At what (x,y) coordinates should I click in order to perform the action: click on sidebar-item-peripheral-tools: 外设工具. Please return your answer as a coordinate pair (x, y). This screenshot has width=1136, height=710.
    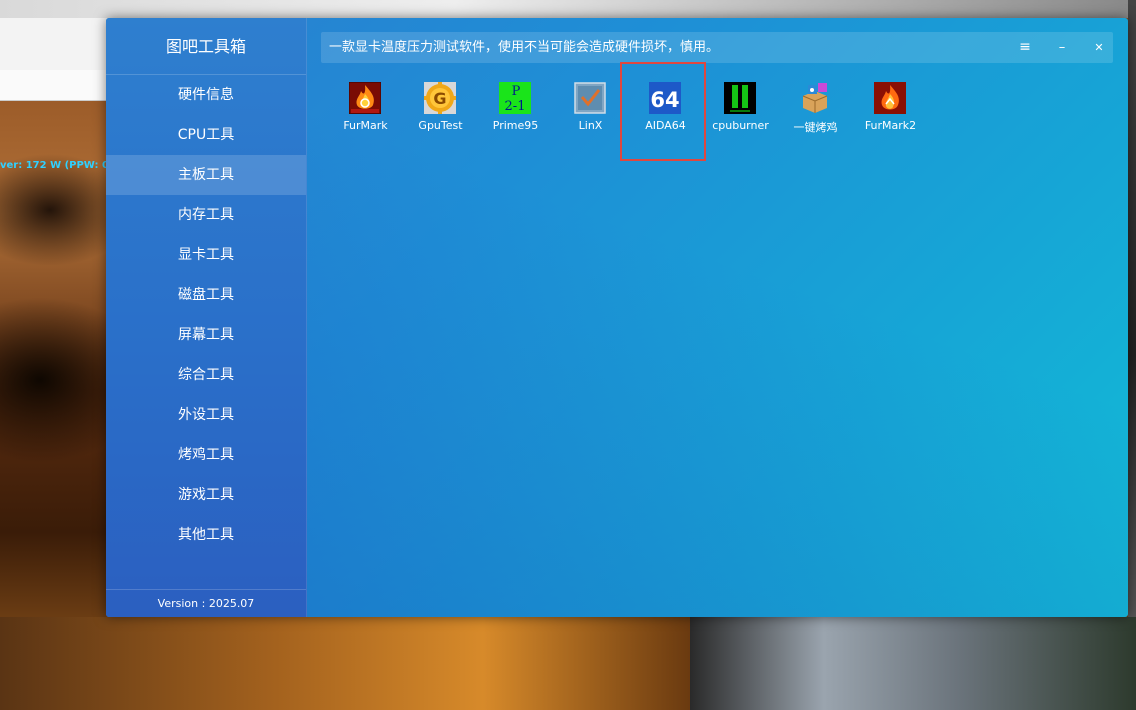
    Looking at the image, I should click on (206, 415).